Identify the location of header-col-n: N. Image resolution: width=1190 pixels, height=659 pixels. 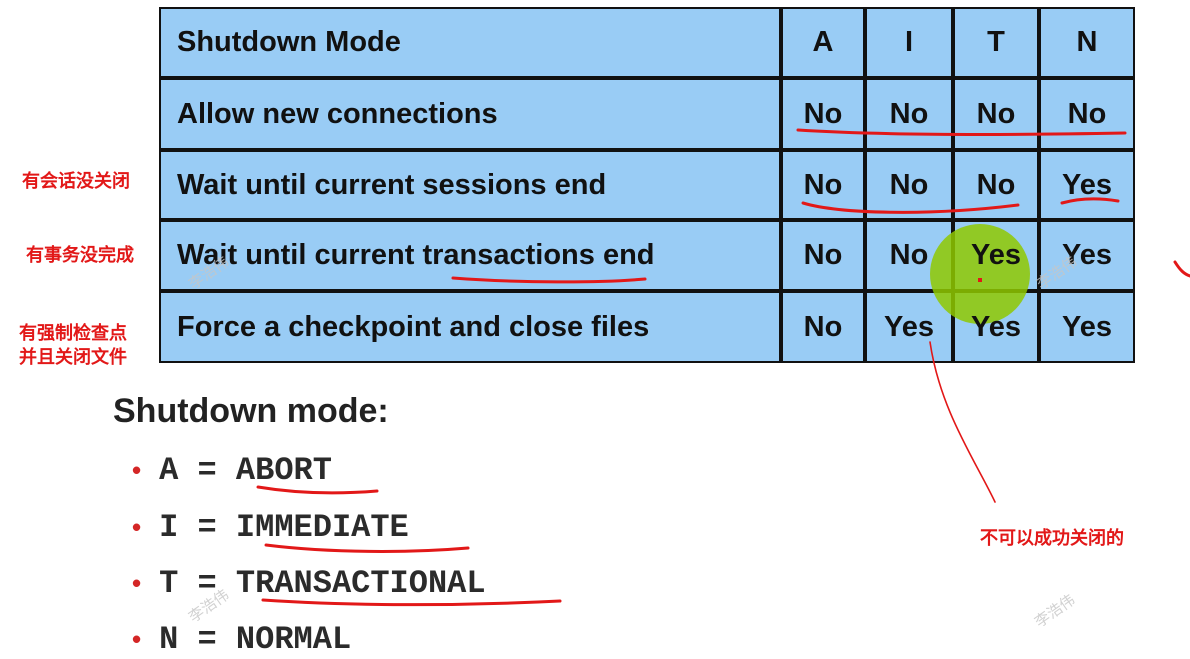
(1087, 42).